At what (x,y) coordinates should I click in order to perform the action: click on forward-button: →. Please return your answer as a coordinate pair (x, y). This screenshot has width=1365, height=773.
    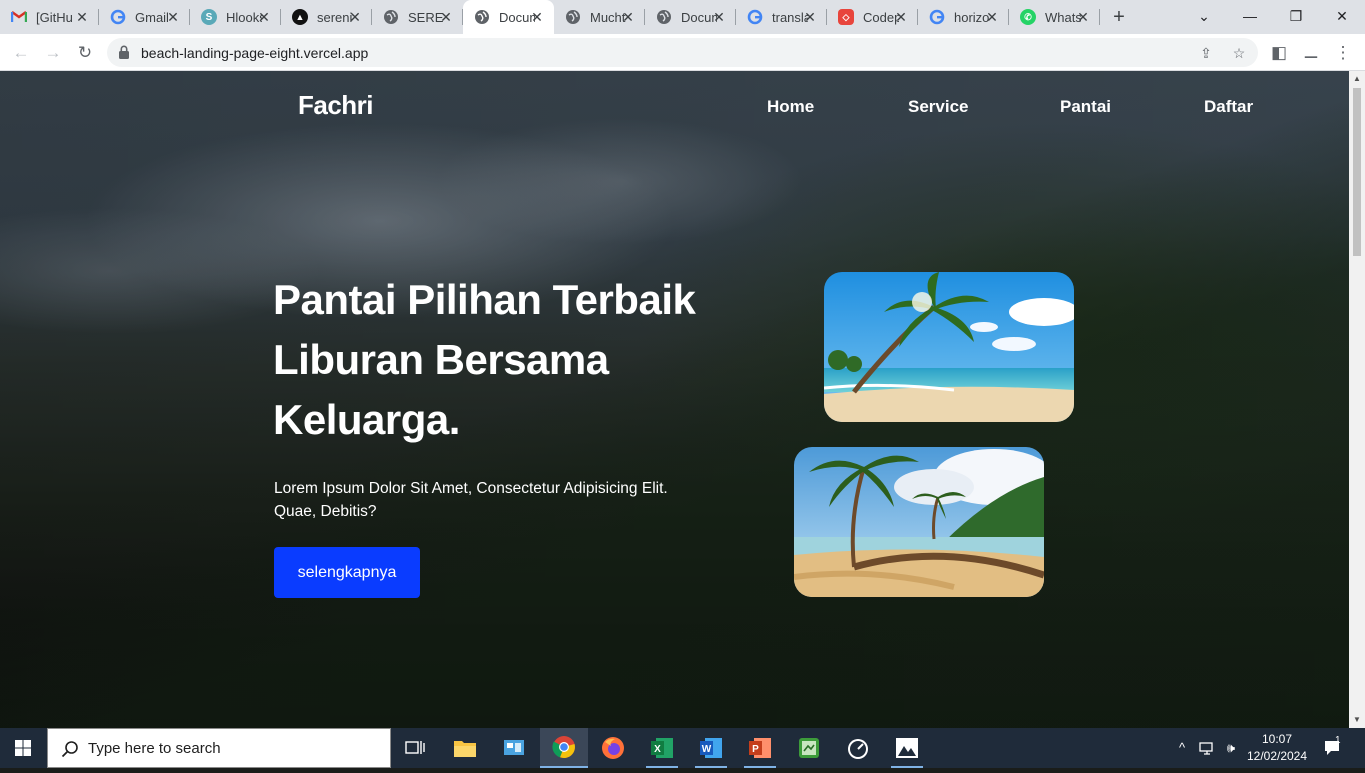
    Looking at the image, I should click on (53, 53).